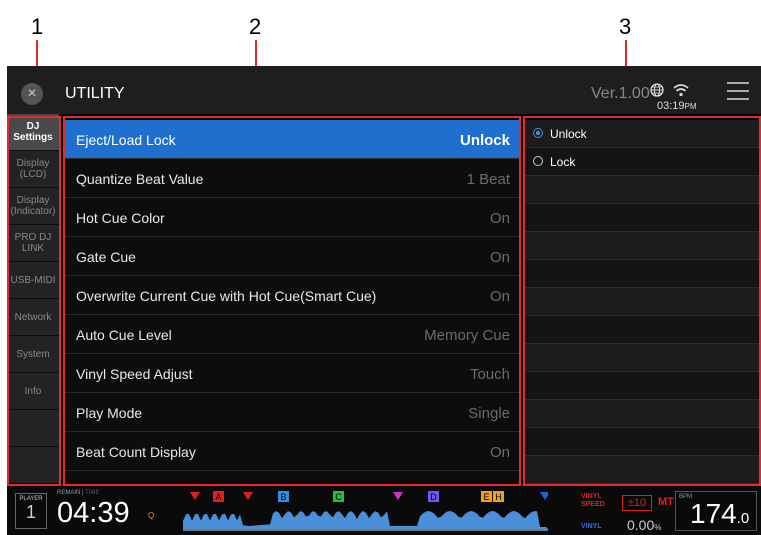 This screenshot has width=761, height=535. What do you see at coordinates (69, 493) in the screenshot?
I see `remain-label: REMAIN` at bounding box center [69, 493].